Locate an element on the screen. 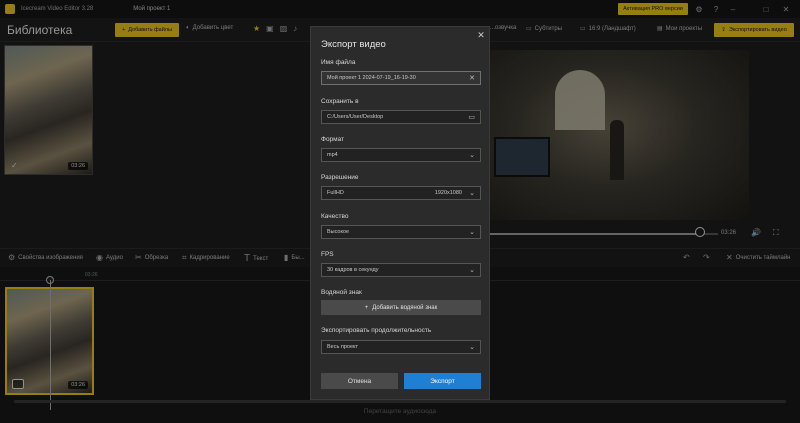 The width and height of the screenshot is (800, 423). export-duration-value: Весь проект is located at coordinates (343, 347).